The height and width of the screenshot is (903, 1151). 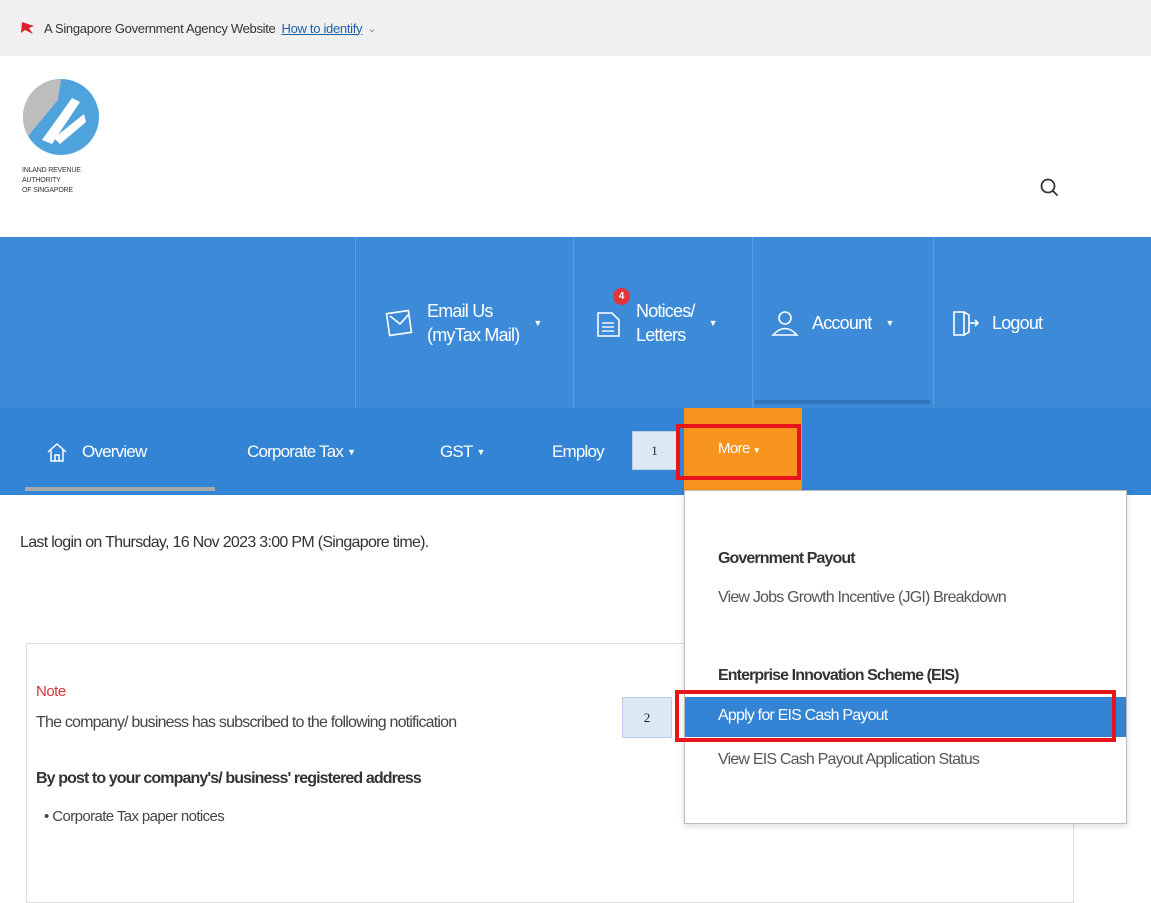 I want to click on how-to-identify-link: How to identify, so click(x=321, y=28).